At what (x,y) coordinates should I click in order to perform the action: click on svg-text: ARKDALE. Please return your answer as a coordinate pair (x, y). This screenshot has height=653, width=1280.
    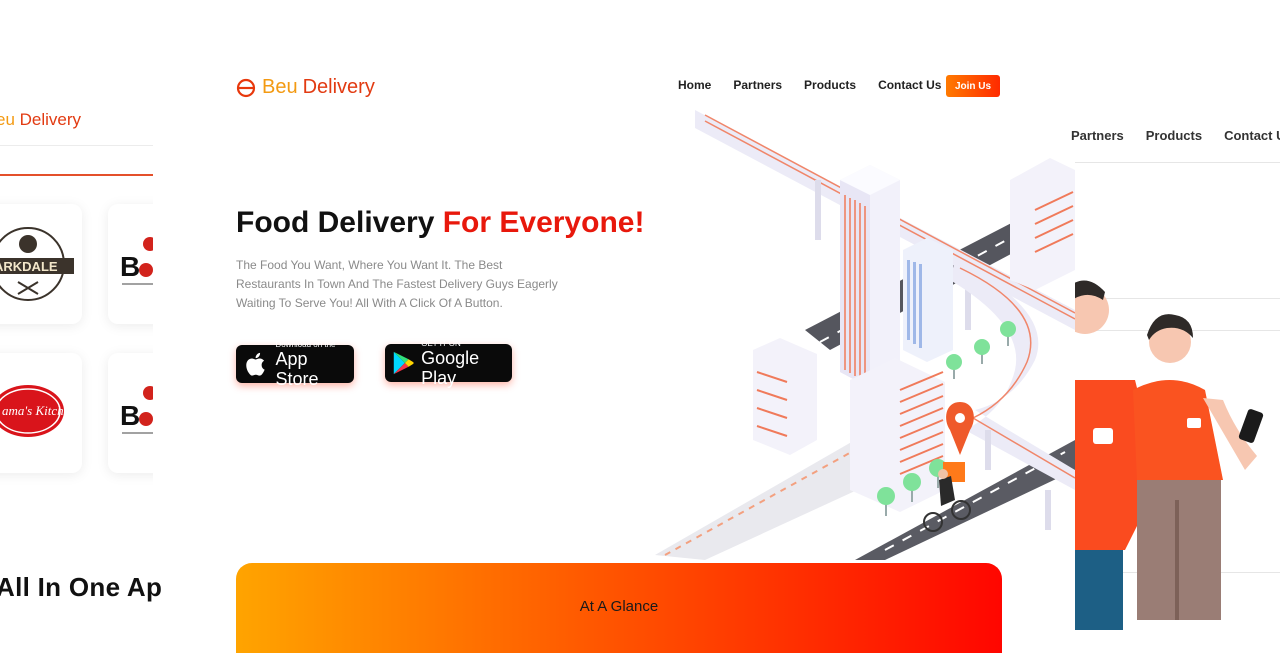
    Looking at the image, I should click on (29, 266).